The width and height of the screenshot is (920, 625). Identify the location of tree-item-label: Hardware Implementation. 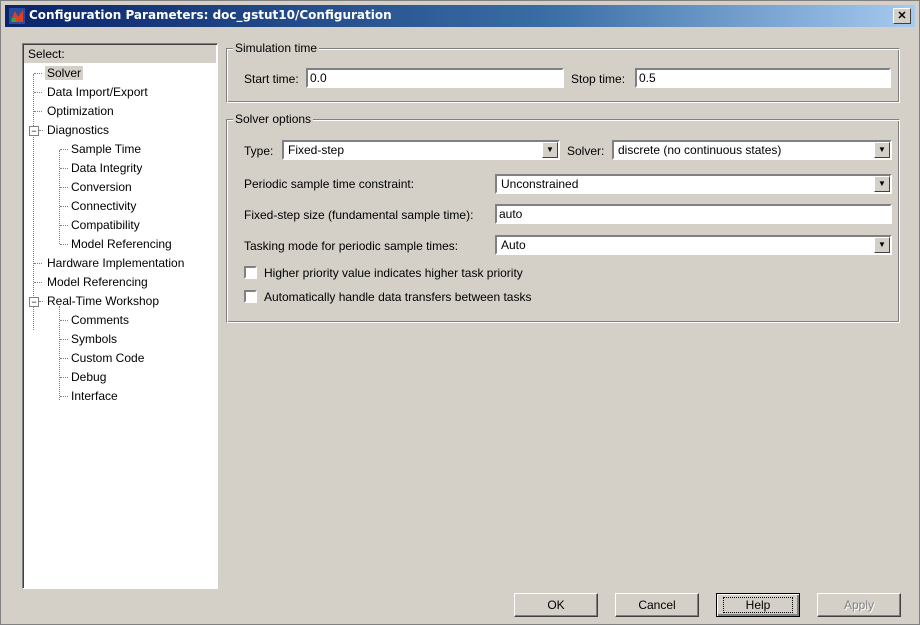
(116, 263).